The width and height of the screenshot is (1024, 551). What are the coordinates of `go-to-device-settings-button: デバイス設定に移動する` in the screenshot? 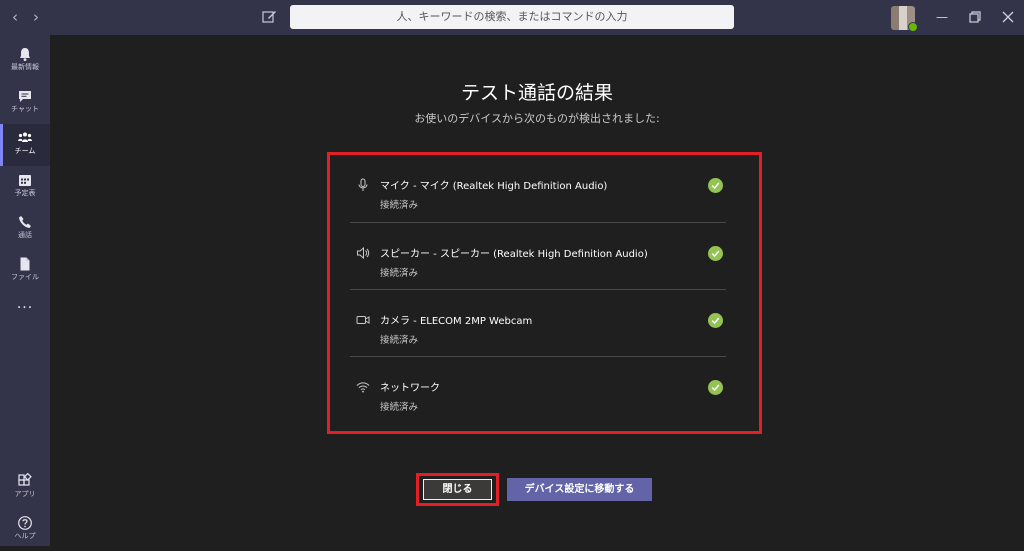 It's located at (579, 489).